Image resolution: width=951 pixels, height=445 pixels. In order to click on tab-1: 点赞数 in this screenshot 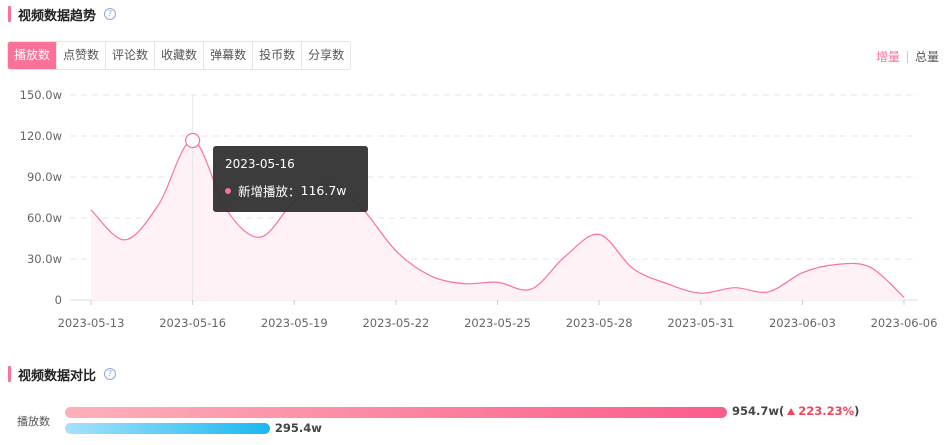, I will do `click(82, 55)`.